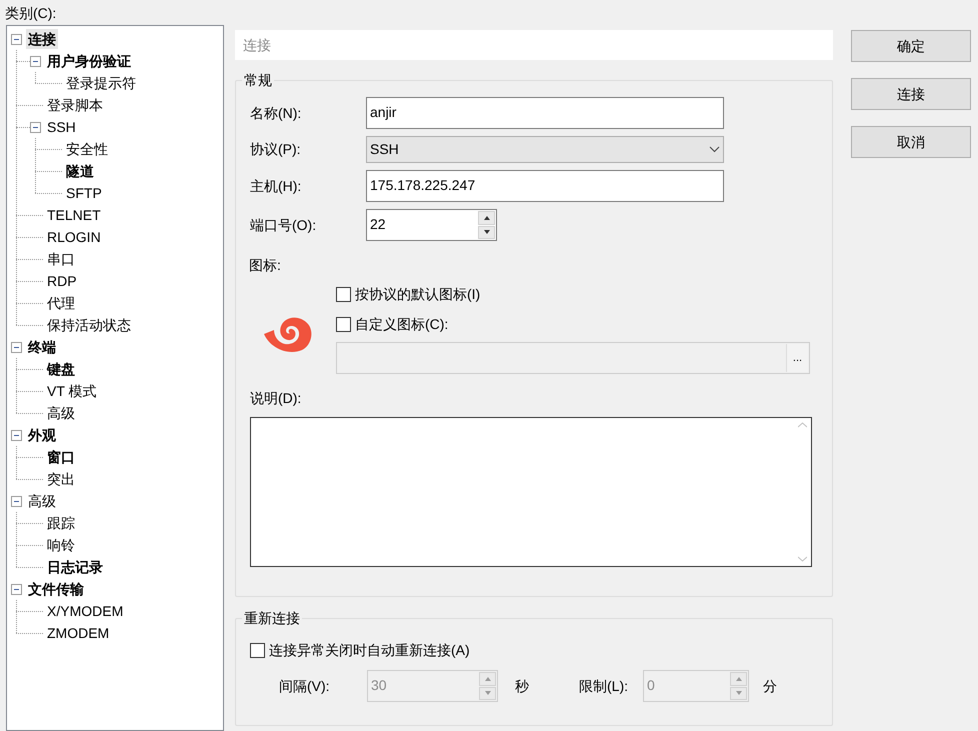 This screenshot has height=731, width=978. What do you see at coordinates (369, 650) in the screenshot?
I see `checkbox-label: 连接异常关闭时自动重新连接(A)` at bounding box center [369, 650].